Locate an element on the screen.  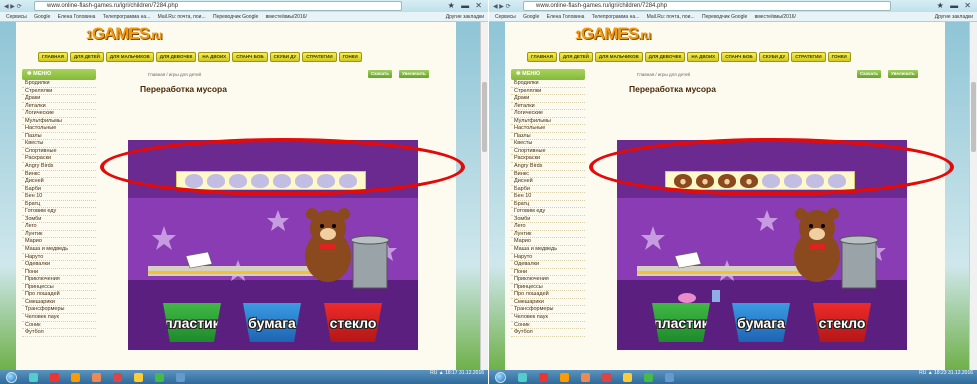
sidebar-item: Готовим еду is located at coordinates (59, 212).